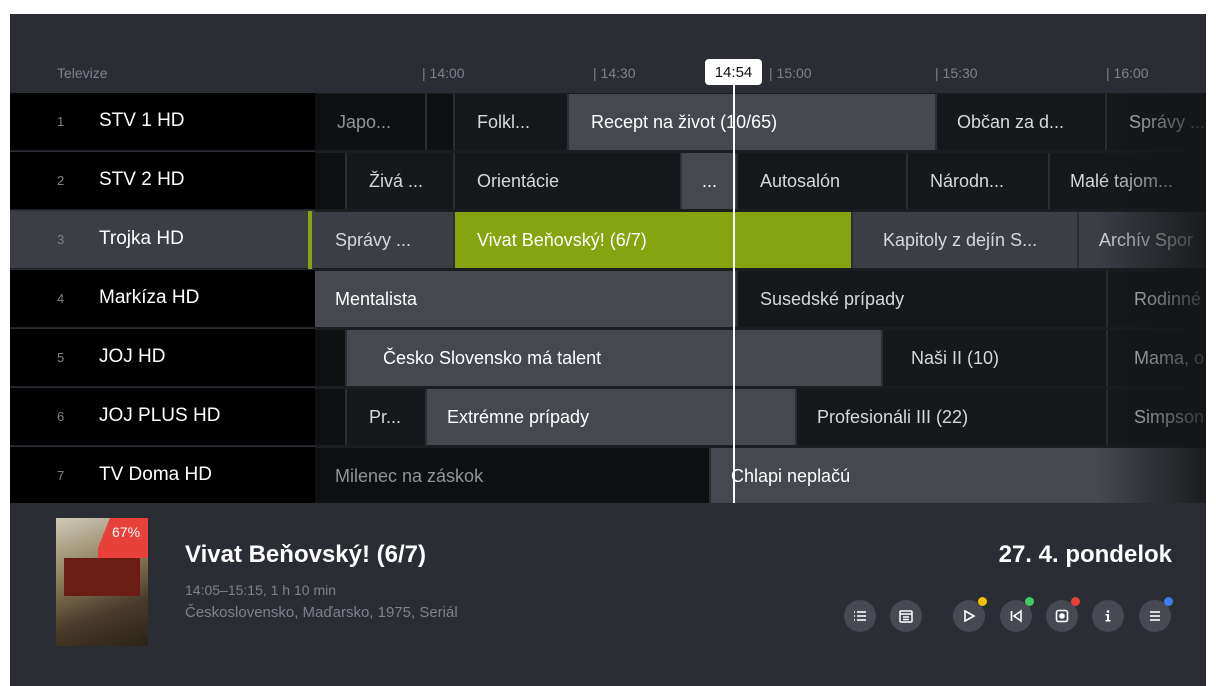  I want to click on program-cell: Milenec na záskok, so click(513, 475).